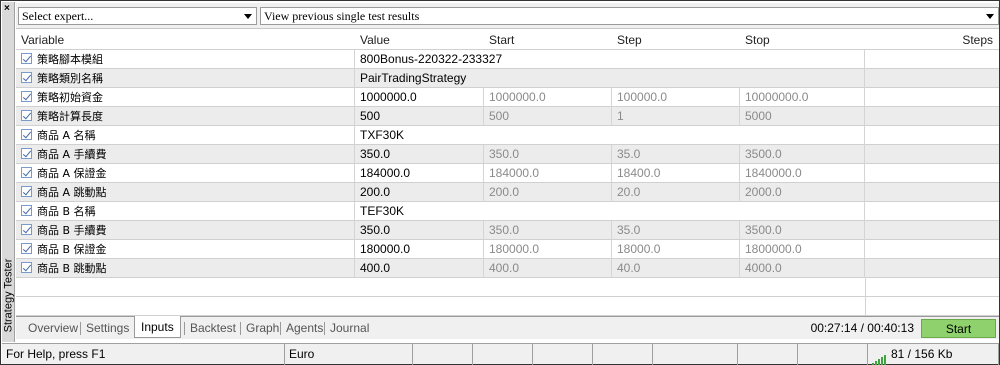 The height and width of the screenshot is (365, 1000). What do you see at coordinates (676, 173) in the screenshot?
I see `step-cell: 18400.0` at bounding box center [676, 173].